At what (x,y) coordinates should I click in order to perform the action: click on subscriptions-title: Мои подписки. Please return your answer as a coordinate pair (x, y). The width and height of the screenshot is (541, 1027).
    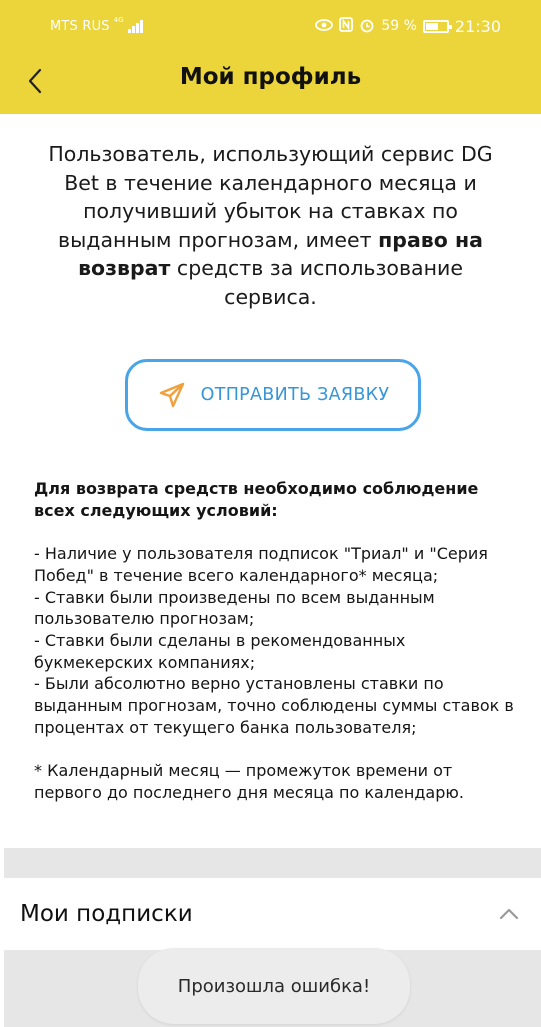
    Looking at the image, I should click on (106, 914).